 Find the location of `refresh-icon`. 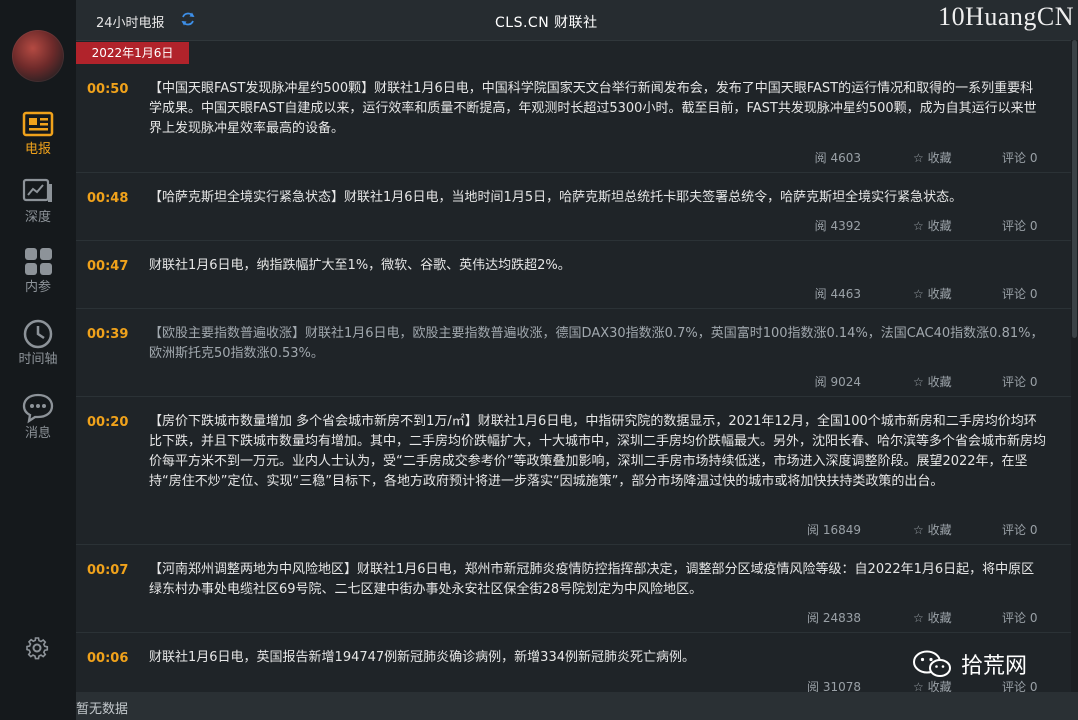

refresh-icon is located at coordinates (188, 19).